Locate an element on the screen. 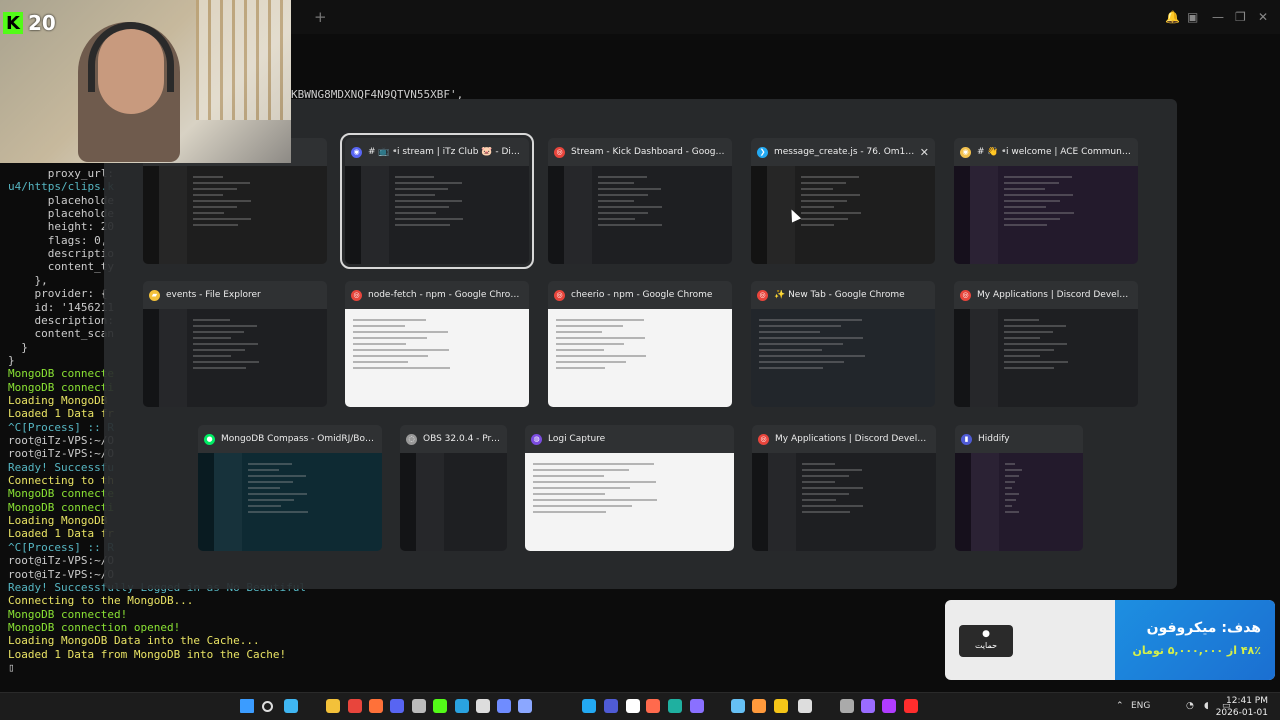  terminal-icon is located at coordinates (611, 706).